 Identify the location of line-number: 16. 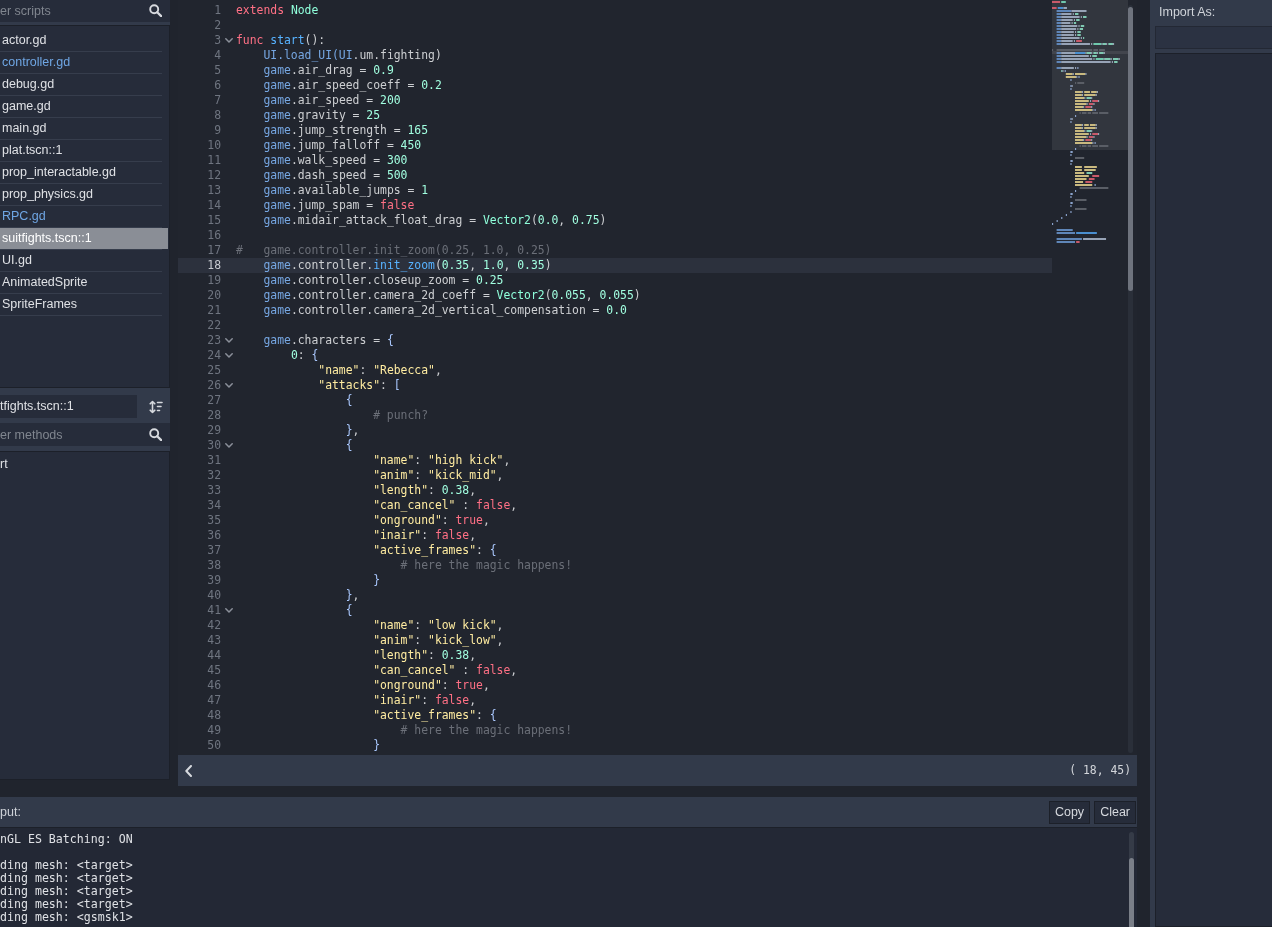
(214, 235).